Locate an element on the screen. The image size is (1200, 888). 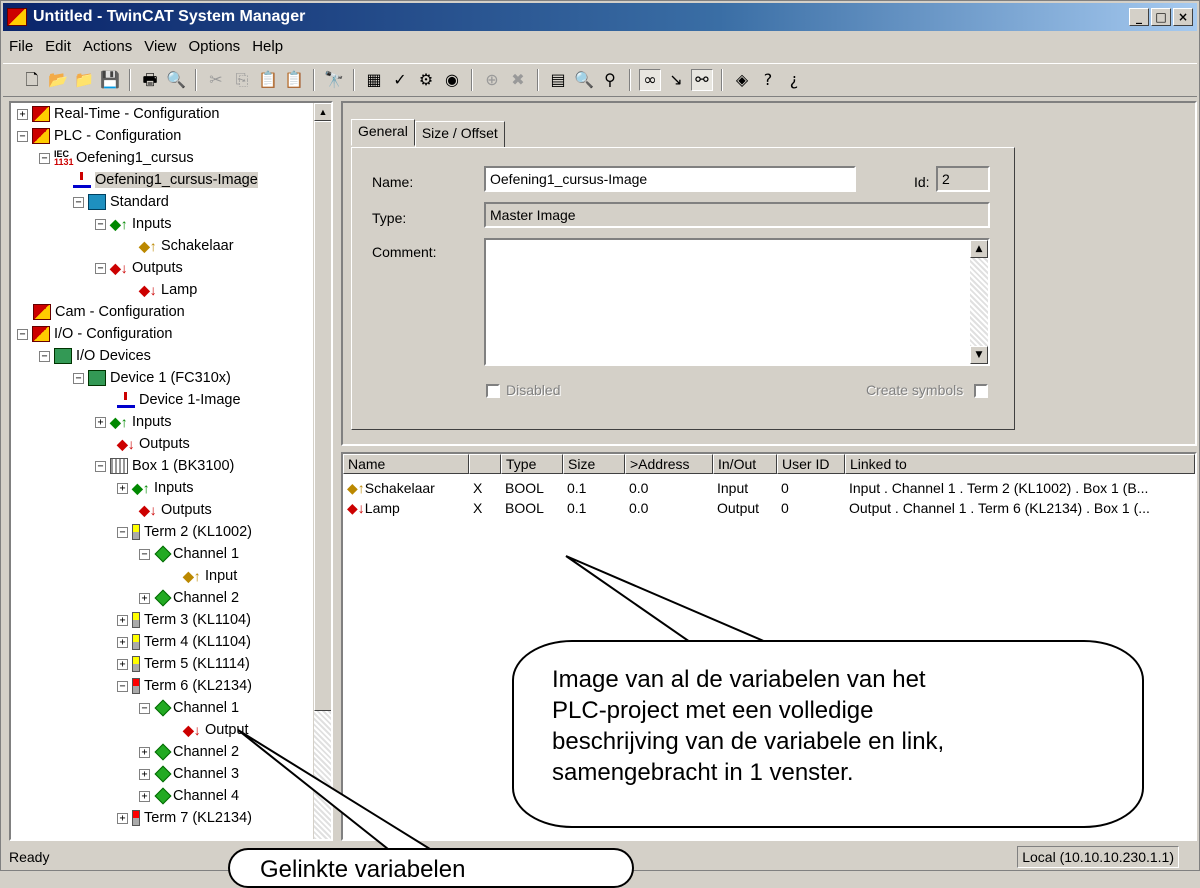
tree-item-channel-2: + Channel 2 is located at coordinates (189, 598).